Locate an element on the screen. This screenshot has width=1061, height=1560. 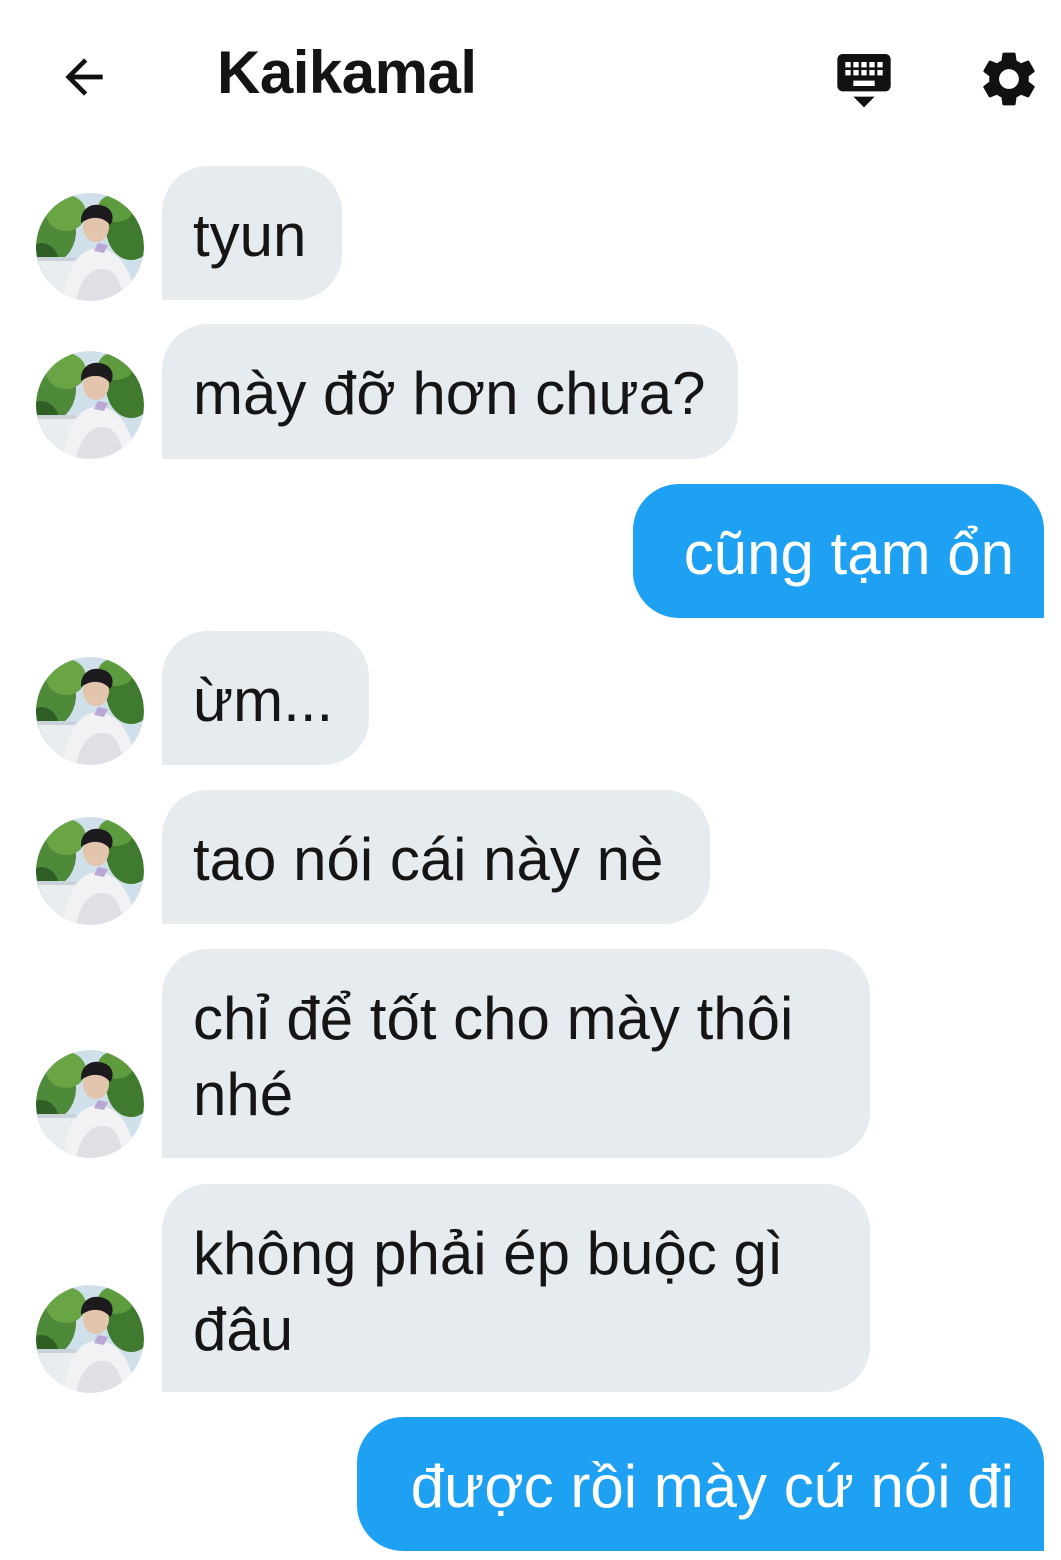
message-text: mày đỡ hơn chưa? is located at coordinates (449, 393).